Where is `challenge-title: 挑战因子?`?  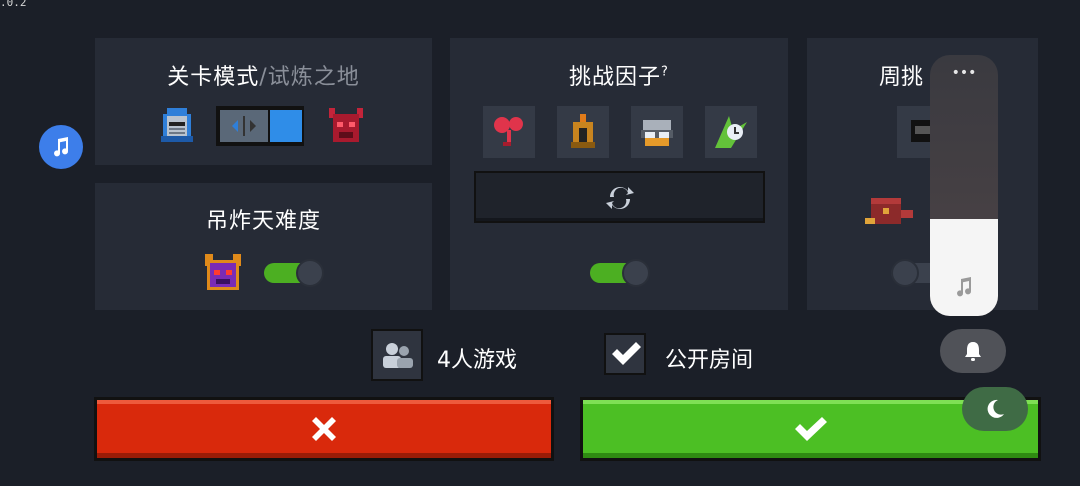 challenge-title: 挑战因子? is located at coordinates (619, 75).